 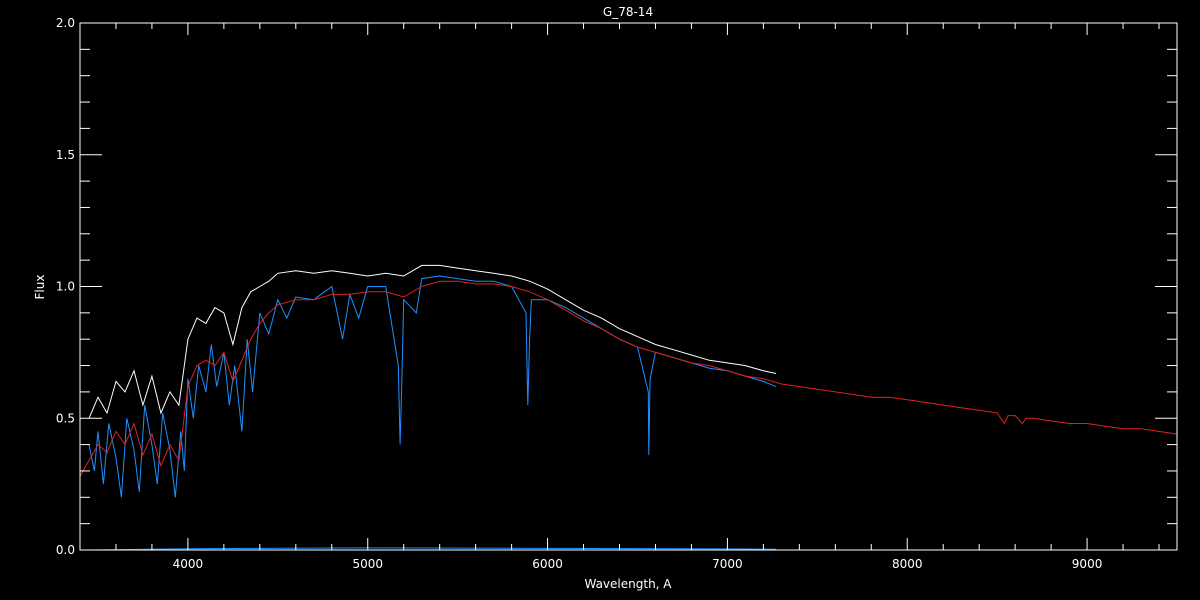 What do you see at coordinates (65, 418) in the screenshot?
I see `y-tick-label: 0.5` at bounding box center [65, 418].